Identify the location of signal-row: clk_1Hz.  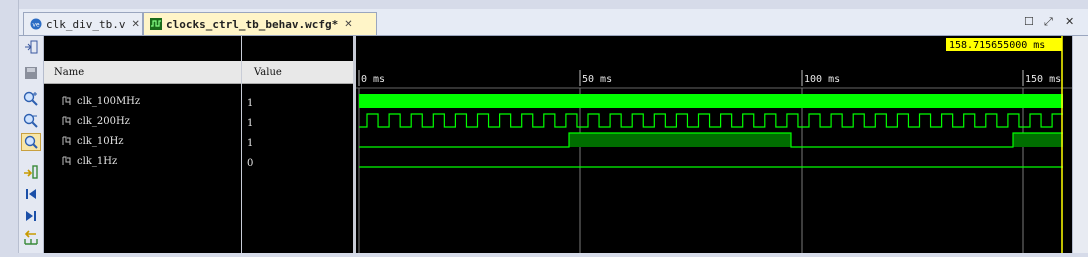
(89, 161).